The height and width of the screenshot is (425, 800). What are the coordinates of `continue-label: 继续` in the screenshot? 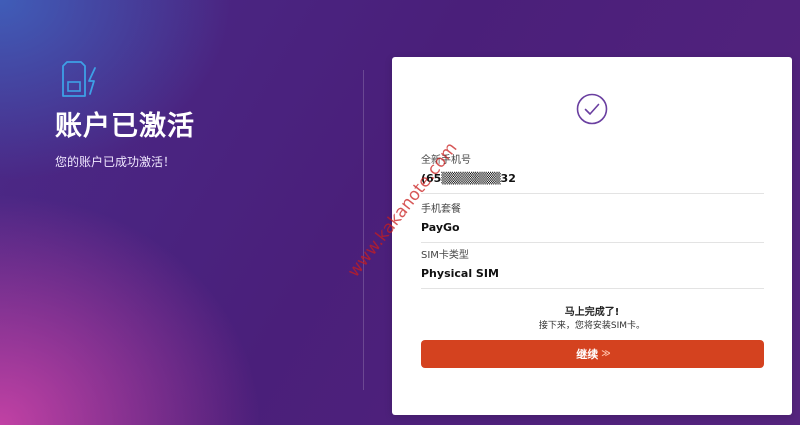 It's located at (587, 354).